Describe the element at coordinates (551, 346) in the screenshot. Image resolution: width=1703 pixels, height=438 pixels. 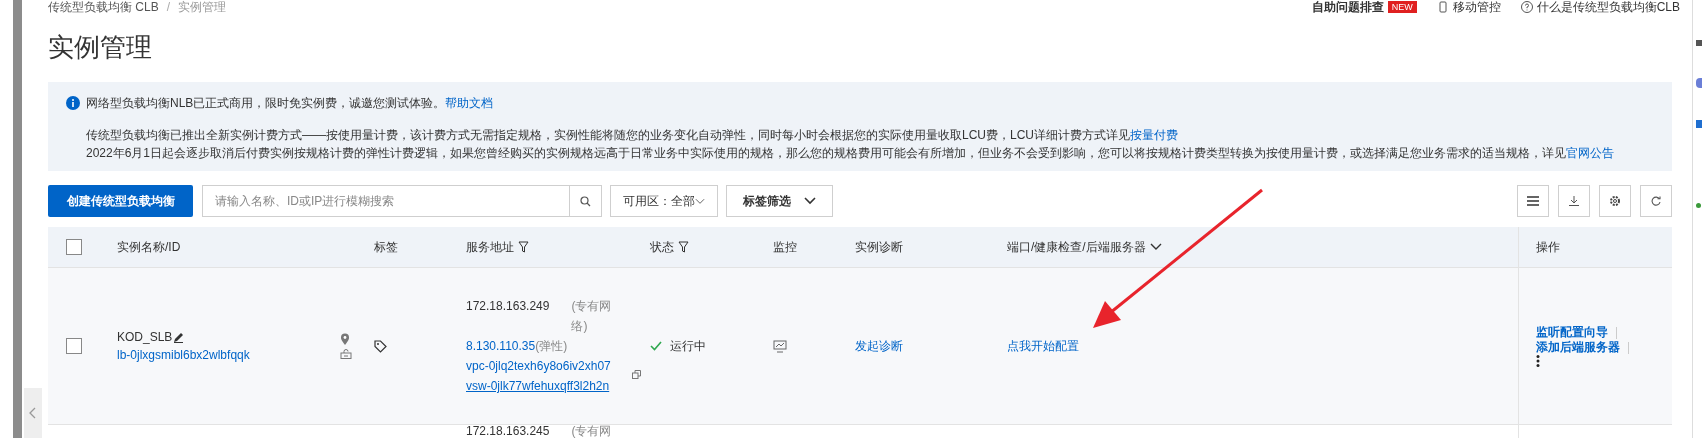
I see `ip-type: (弹性)` at that location.